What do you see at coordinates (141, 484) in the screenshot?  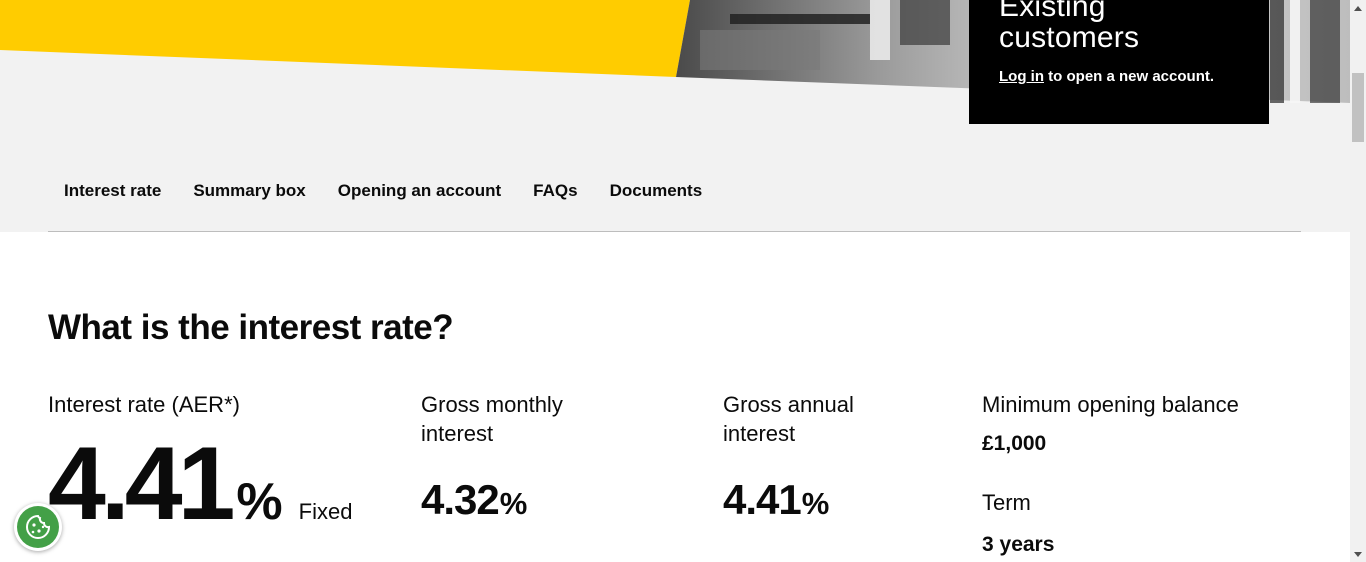 I see `interest-rate-number: 4.41` at bounding box center [141, 484].